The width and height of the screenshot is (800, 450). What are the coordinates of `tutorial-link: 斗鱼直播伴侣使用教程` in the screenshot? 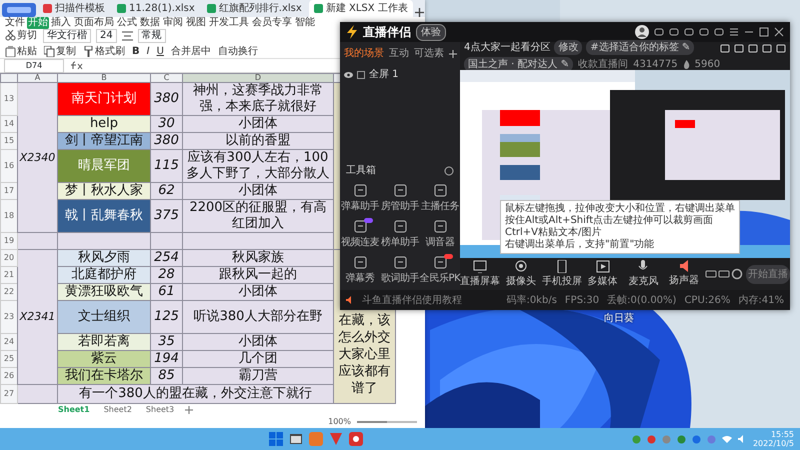 It's located at (412, 300).